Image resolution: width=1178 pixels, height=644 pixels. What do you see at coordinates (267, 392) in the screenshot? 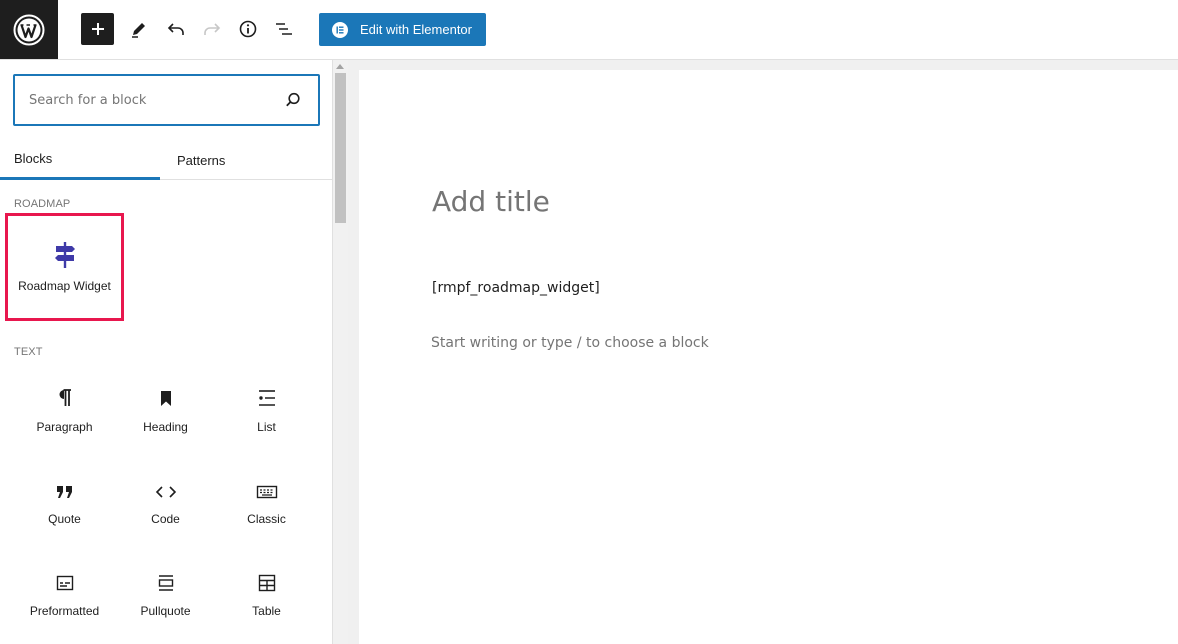
I see `list-icon` at bounding box center [267, 392].